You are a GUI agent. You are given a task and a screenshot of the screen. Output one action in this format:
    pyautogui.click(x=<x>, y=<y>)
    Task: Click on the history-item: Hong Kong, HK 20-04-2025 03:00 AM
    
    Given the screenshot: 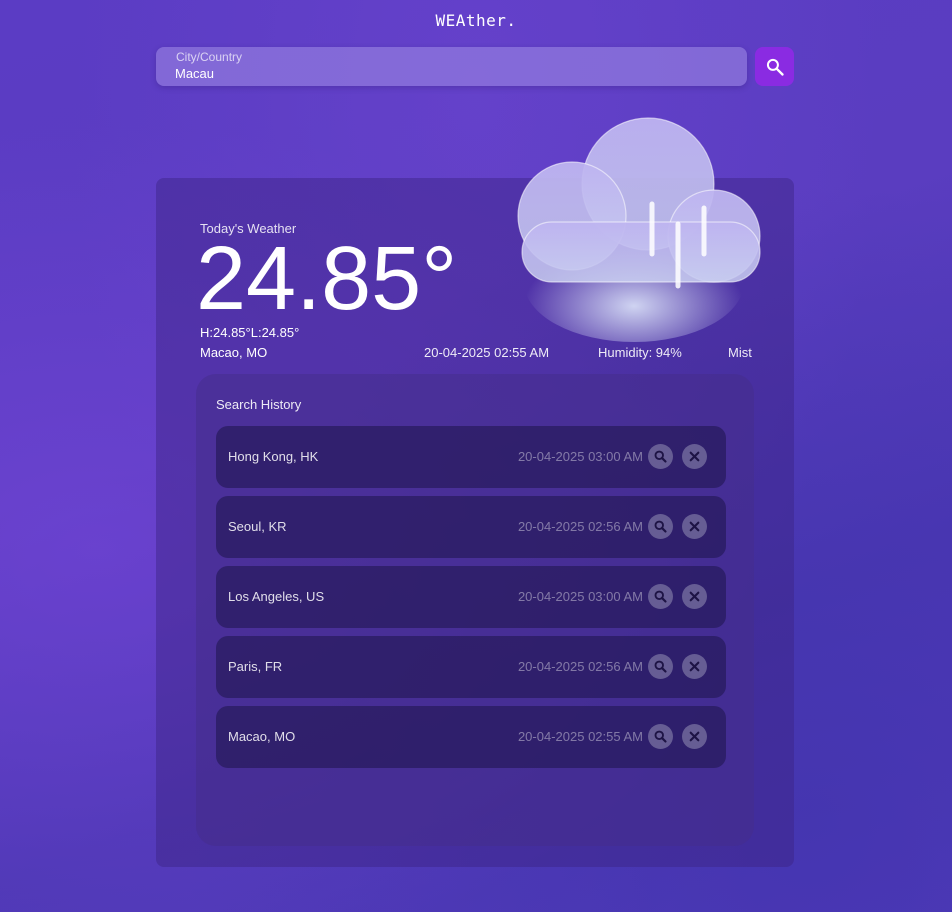 What is the action you would take?
    pyautogui.click(x=471, y=457)
    